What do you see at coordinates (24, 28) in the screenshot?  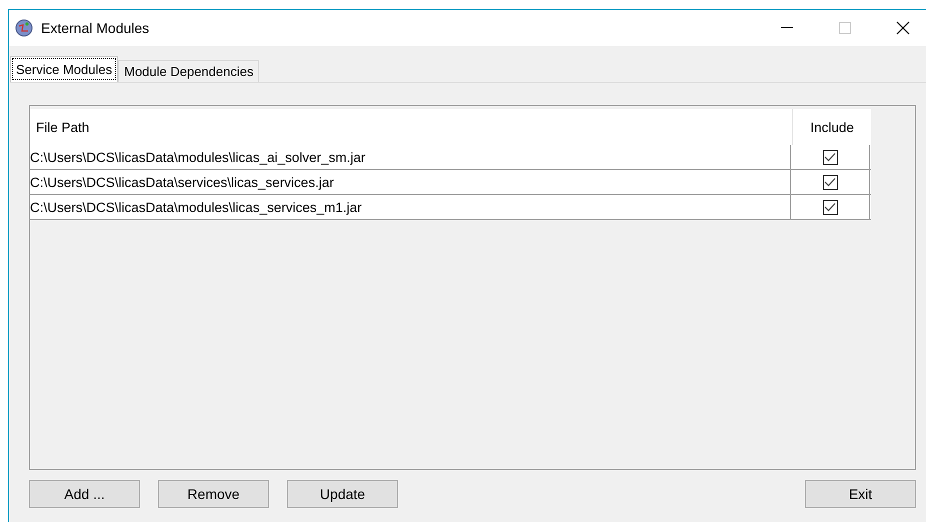 I see `app-icon` at bounding box center [24, 28].